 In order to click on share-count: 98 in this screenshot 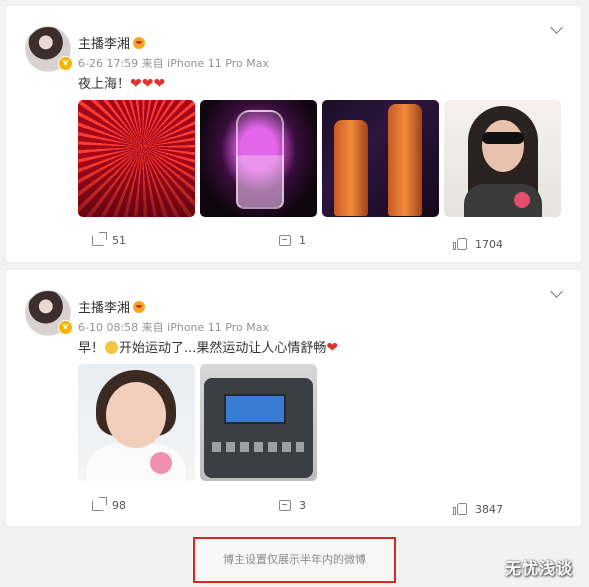, I will do `click(119, 505)`.